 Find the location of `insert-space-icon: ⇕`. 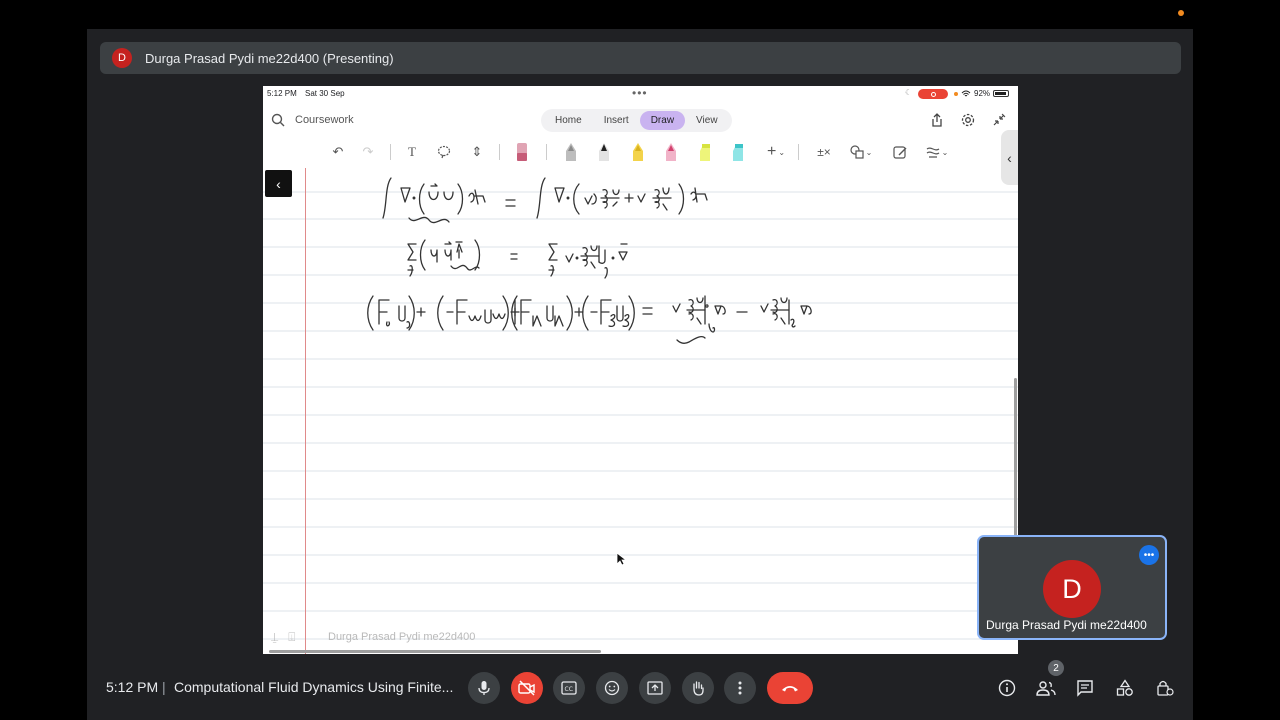

insert-space-icon: ⇕ is located at coordinates (477, 152).